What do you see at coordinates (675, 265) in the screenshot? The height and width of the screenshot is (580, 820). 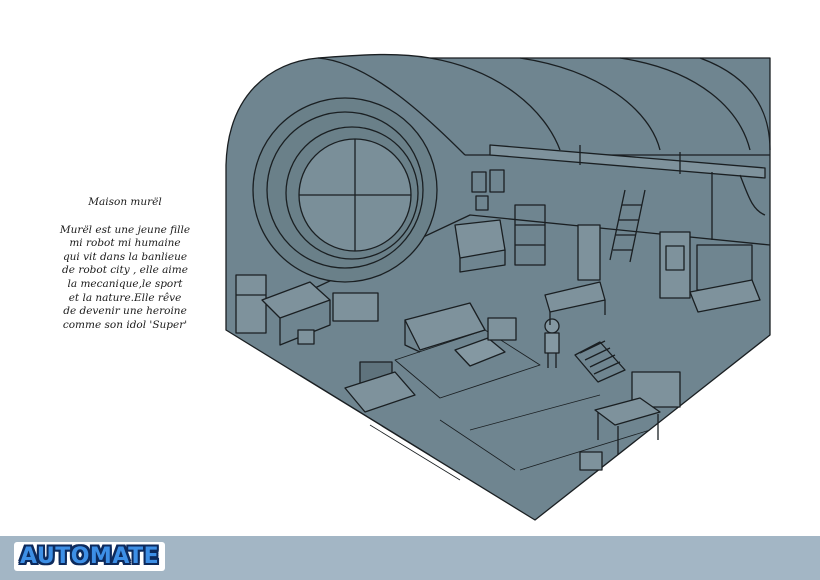 I see `machine-icon` at bounding box center [675, 265].